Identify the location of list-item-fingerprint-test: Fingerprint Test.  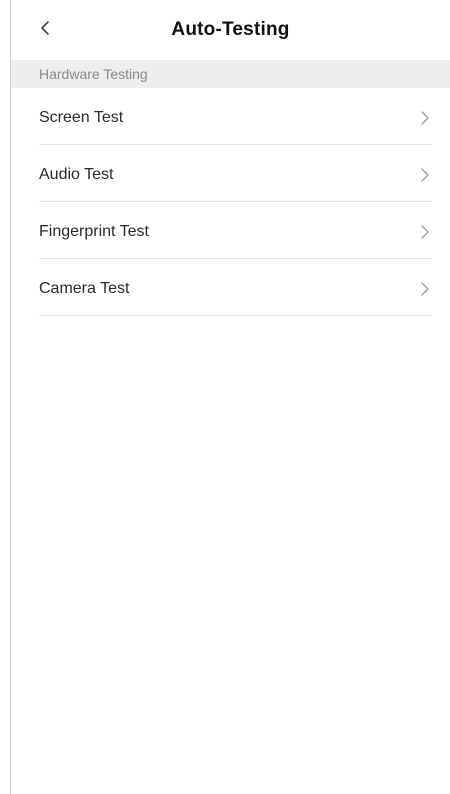
(230, 230).